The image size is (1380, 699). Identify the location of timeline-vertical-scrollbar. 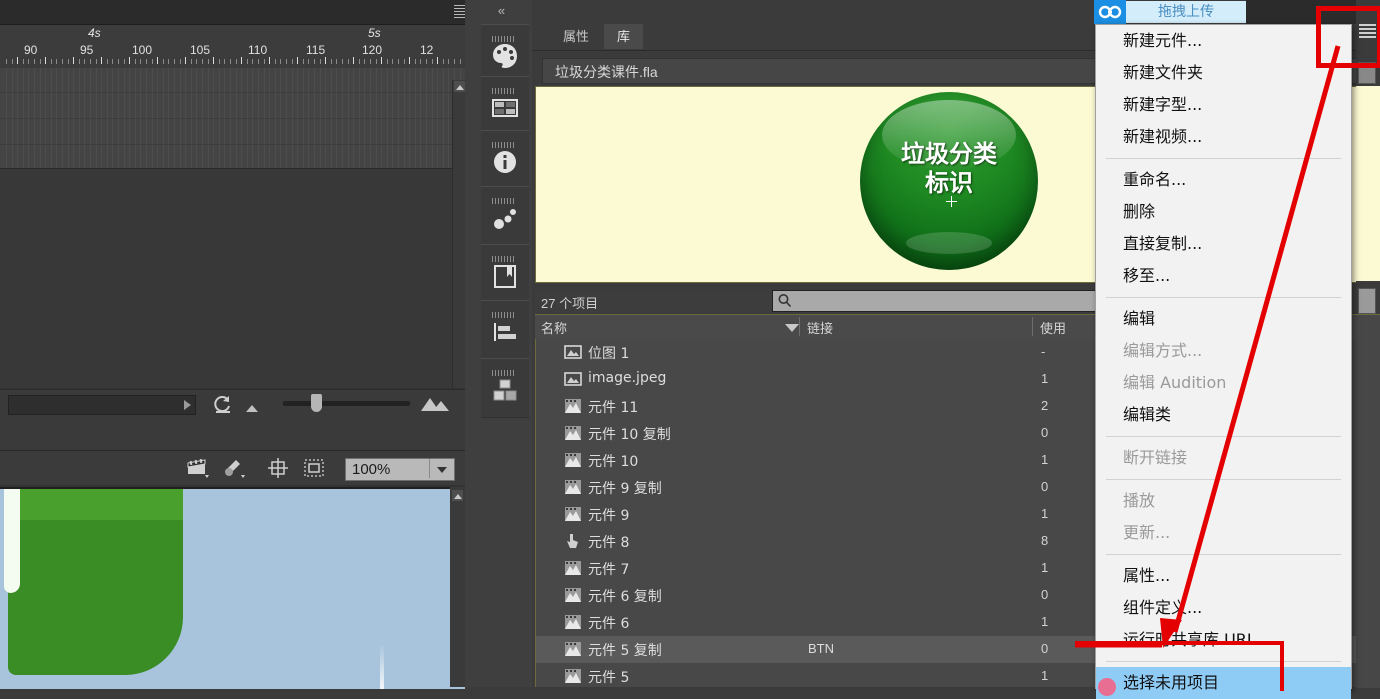
(459, 234).